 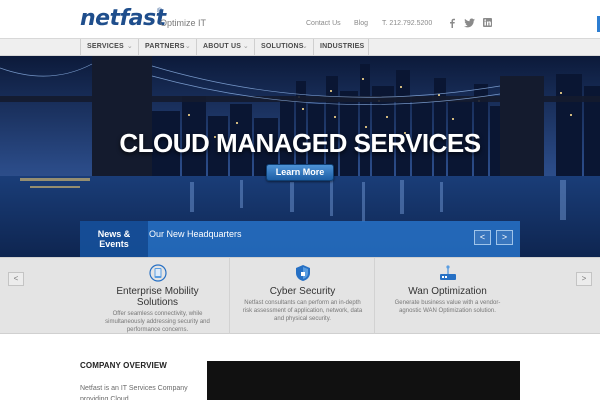 I want to click on nav-item-partners: PARTNERS ⌄, so click(x=167, y=47).